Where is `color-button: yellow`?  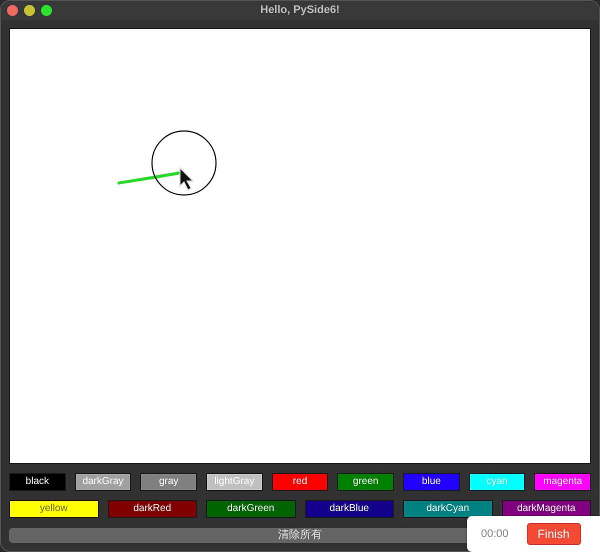
color-button: yellow is located at coordinates (53, 509).